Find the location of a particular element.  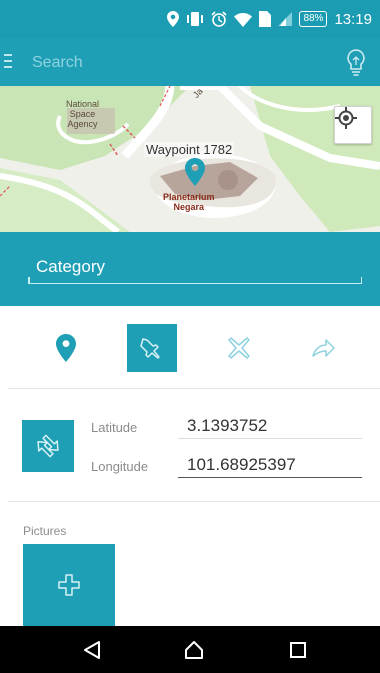

tab-pushpin is located at coordinates (152, 348).